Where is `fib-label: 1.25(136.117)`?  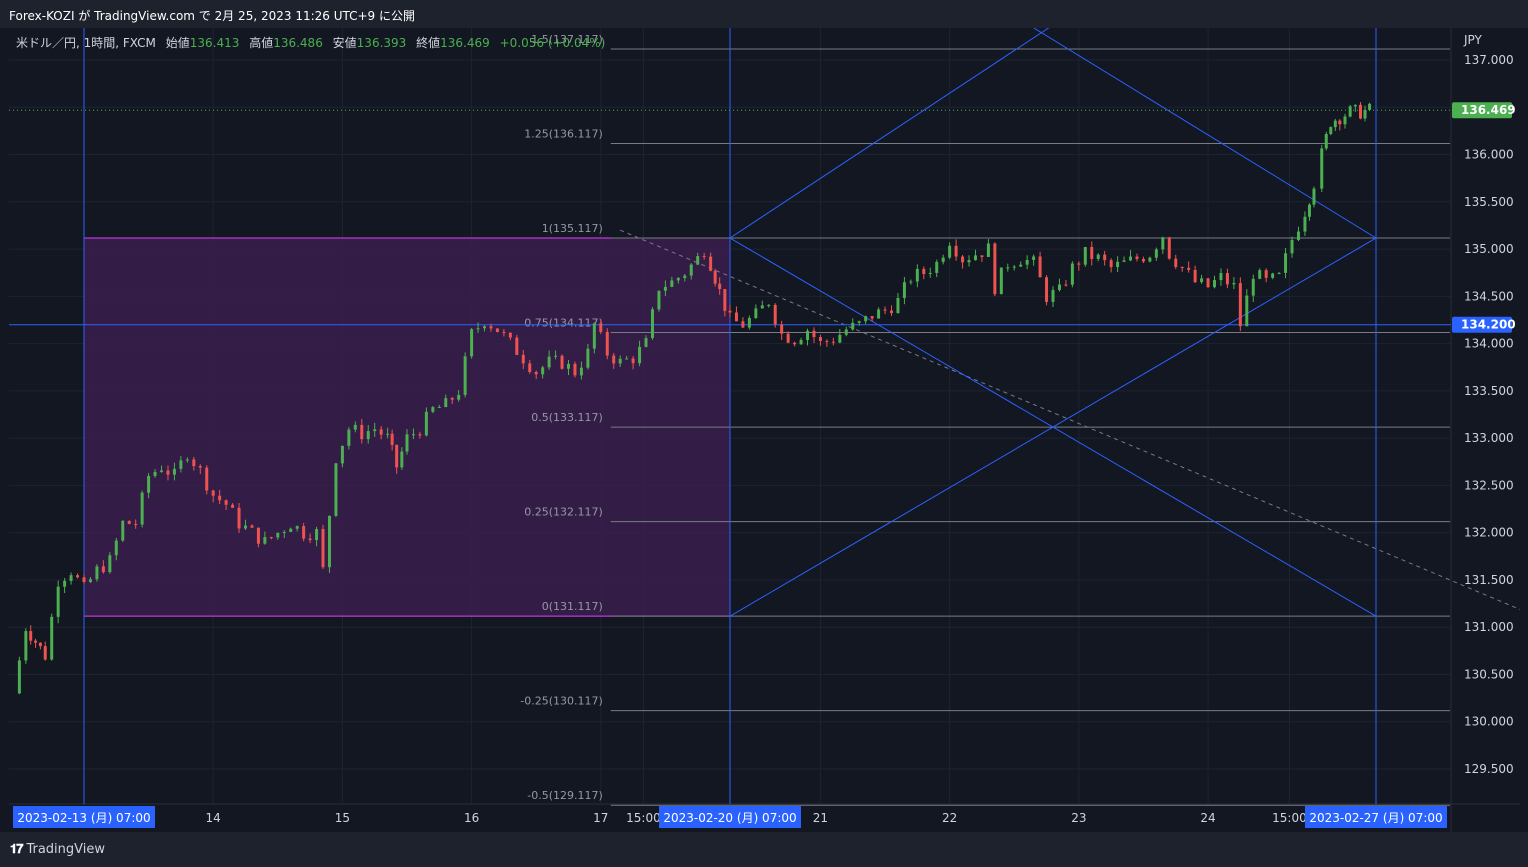
fib-label: 1.25(136.117) is located at coordinates (563, 133).